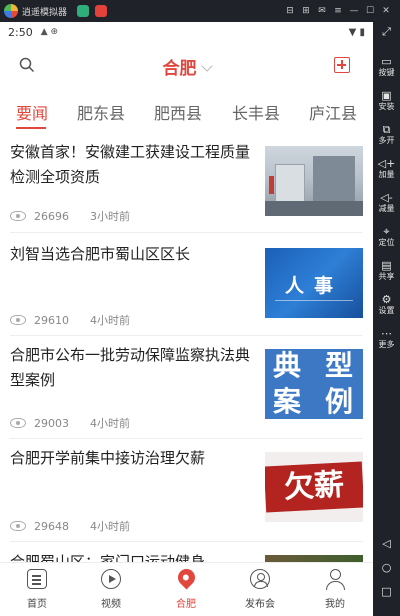 The height and width of the screenshot is (616, 400). Describe the element at coordinates (290, 11) in the screenshot. I see `keyboard-icon: ⊟` at that location.